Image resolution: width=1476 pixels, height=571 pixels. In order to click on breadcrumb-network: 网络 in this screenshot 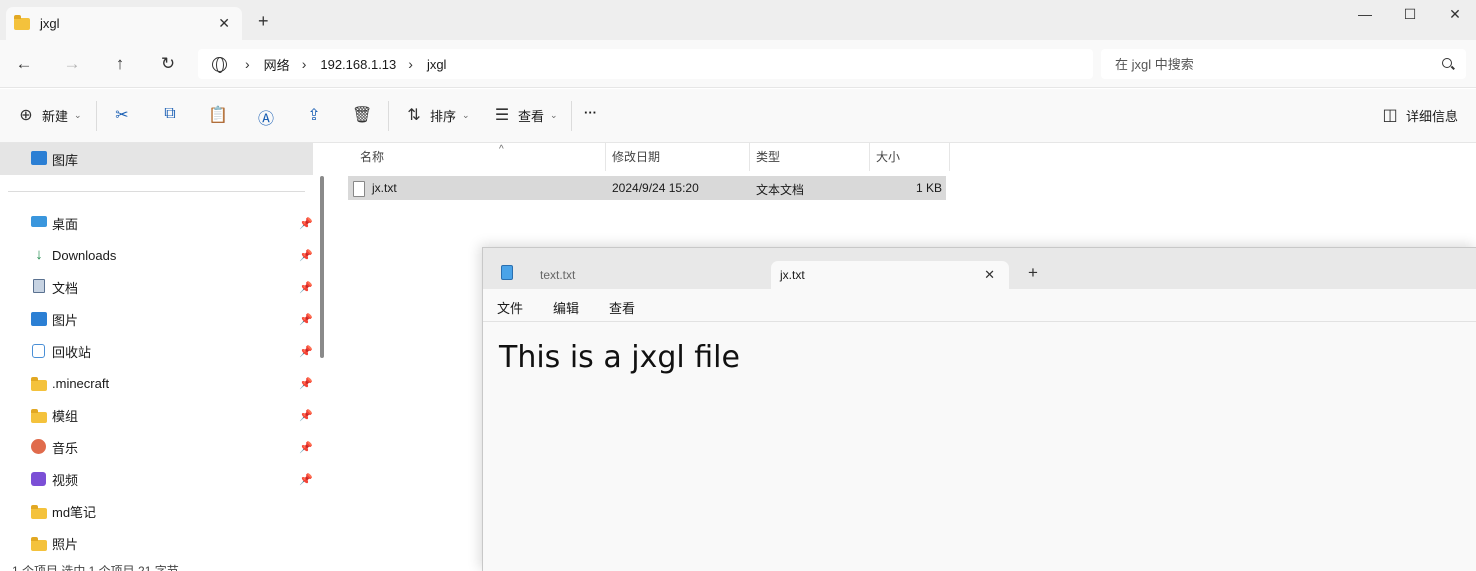, I will do `click(277, 64)`.